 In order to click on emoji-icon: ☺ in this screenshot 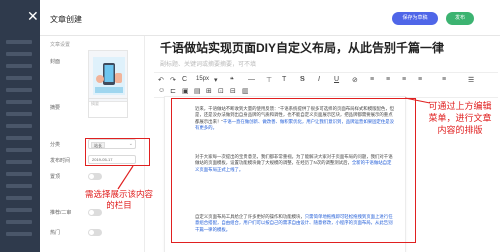, I will do `click(161, 90)`.